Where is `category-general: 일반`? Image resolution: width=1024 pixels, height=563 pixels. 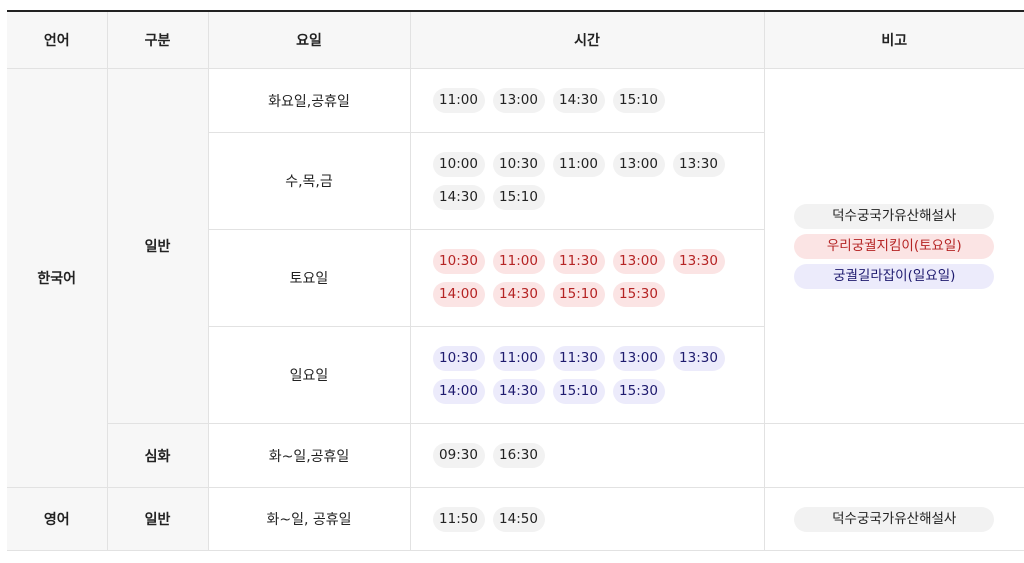 category-general: 일반 is located at coordinates (157, 246).